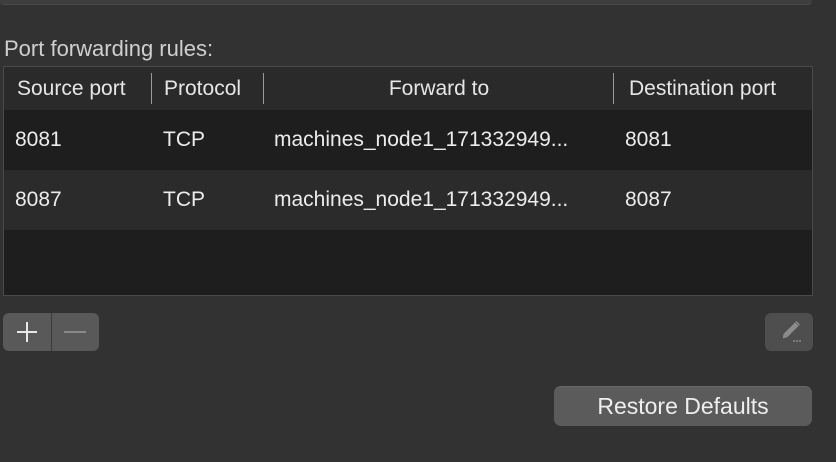 This screenshot has width=836, height=462. Describe the element at coordinates (71, 88) in the screenshot. I see `column-header-source-port: Source port` at that location.